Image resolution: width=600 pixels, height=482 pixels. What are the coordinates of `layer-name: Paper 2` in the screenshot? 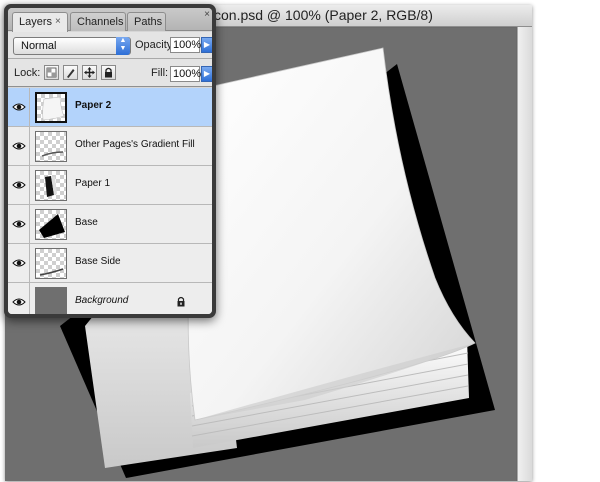 It's located at (93, 105).